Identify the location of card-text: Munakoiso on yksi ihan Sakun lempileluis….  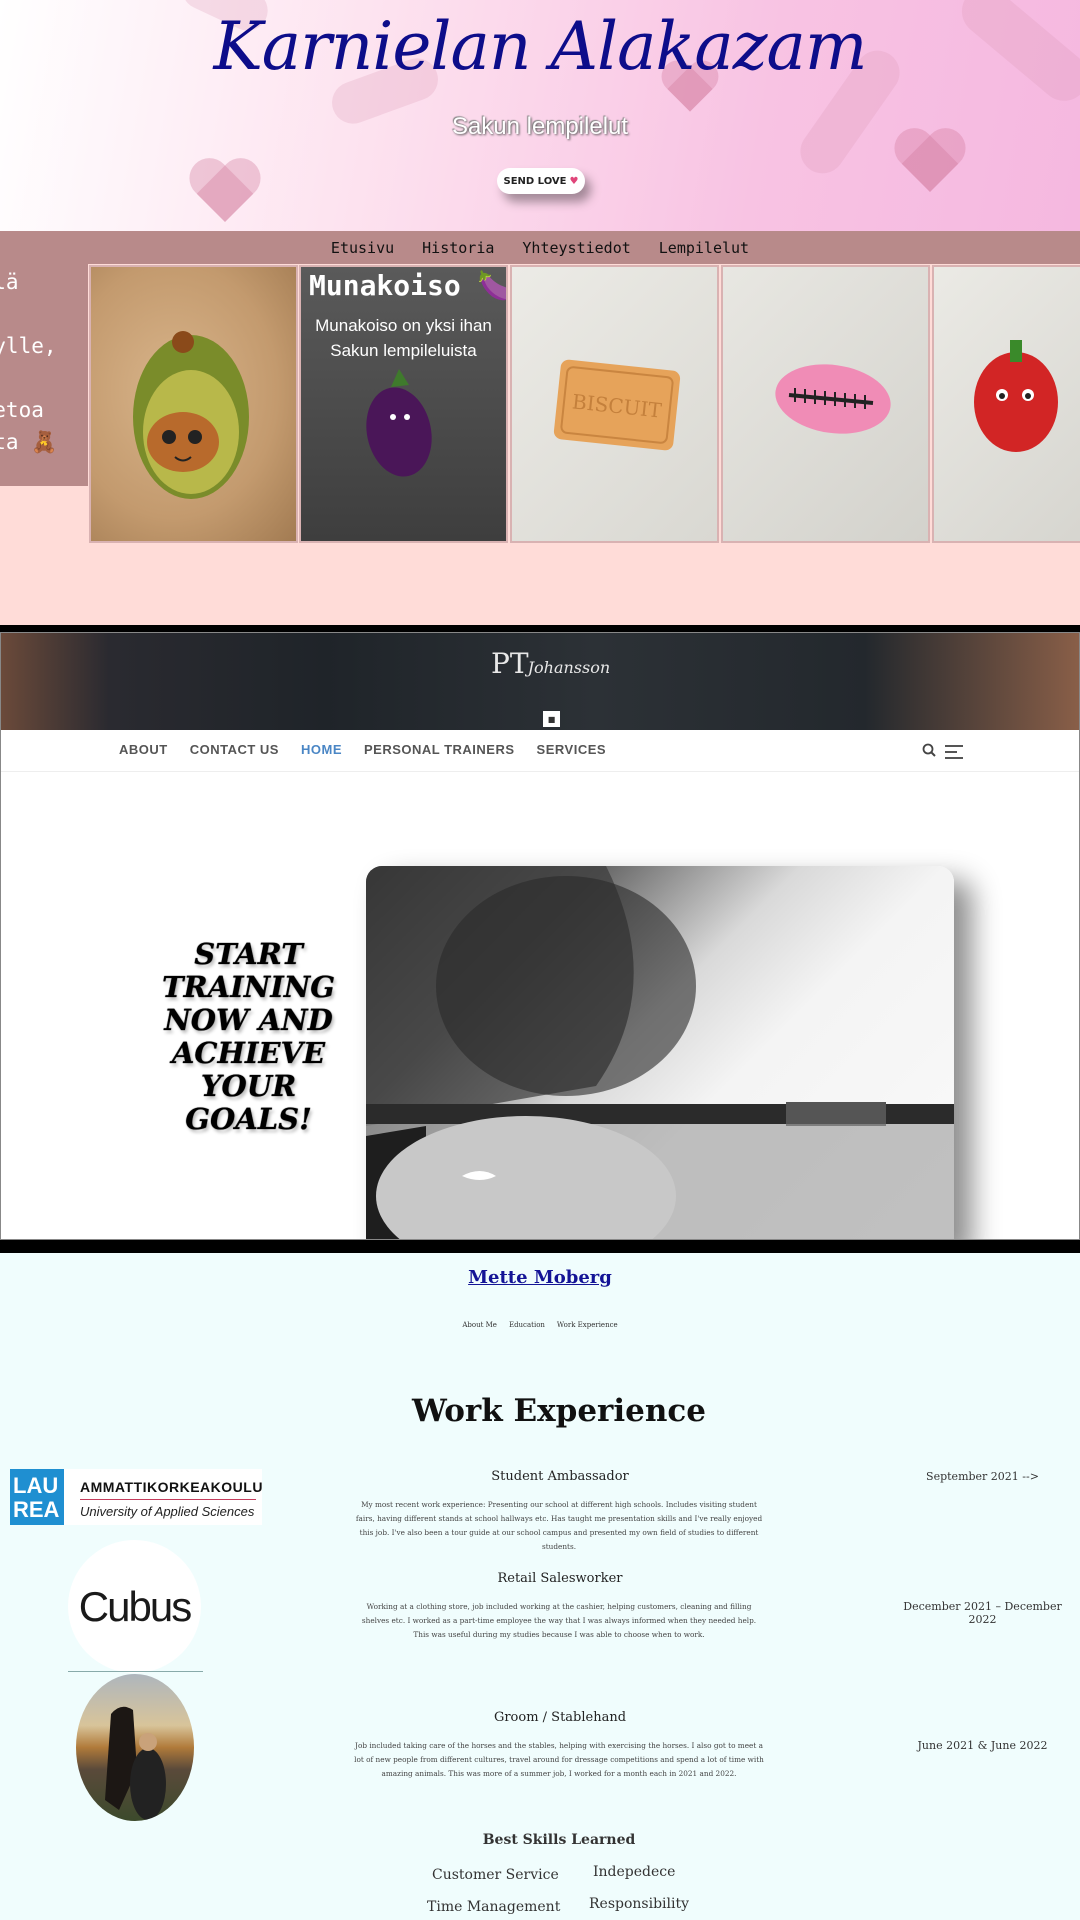
(403, 338).